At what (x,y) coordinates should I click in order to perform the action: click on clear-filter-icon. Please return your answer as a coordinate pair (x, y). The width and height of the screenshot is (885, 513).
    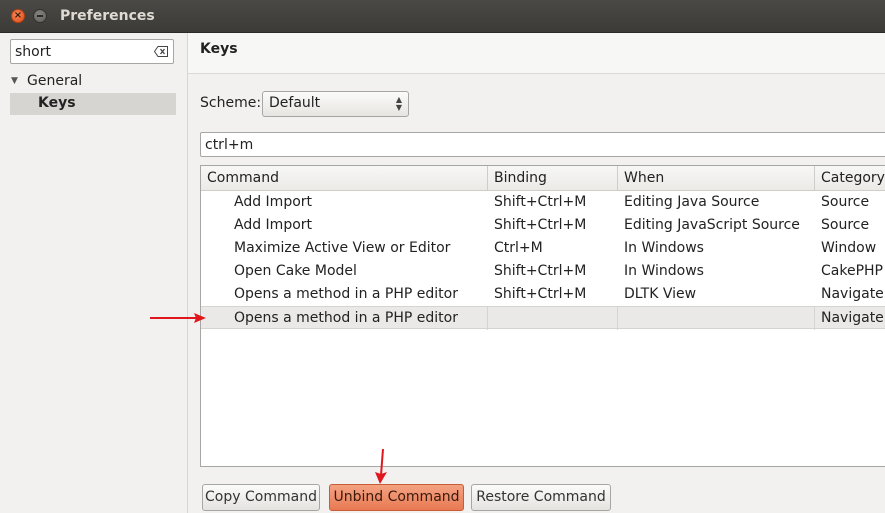
    Looking at the image, I should click on (161, 51).